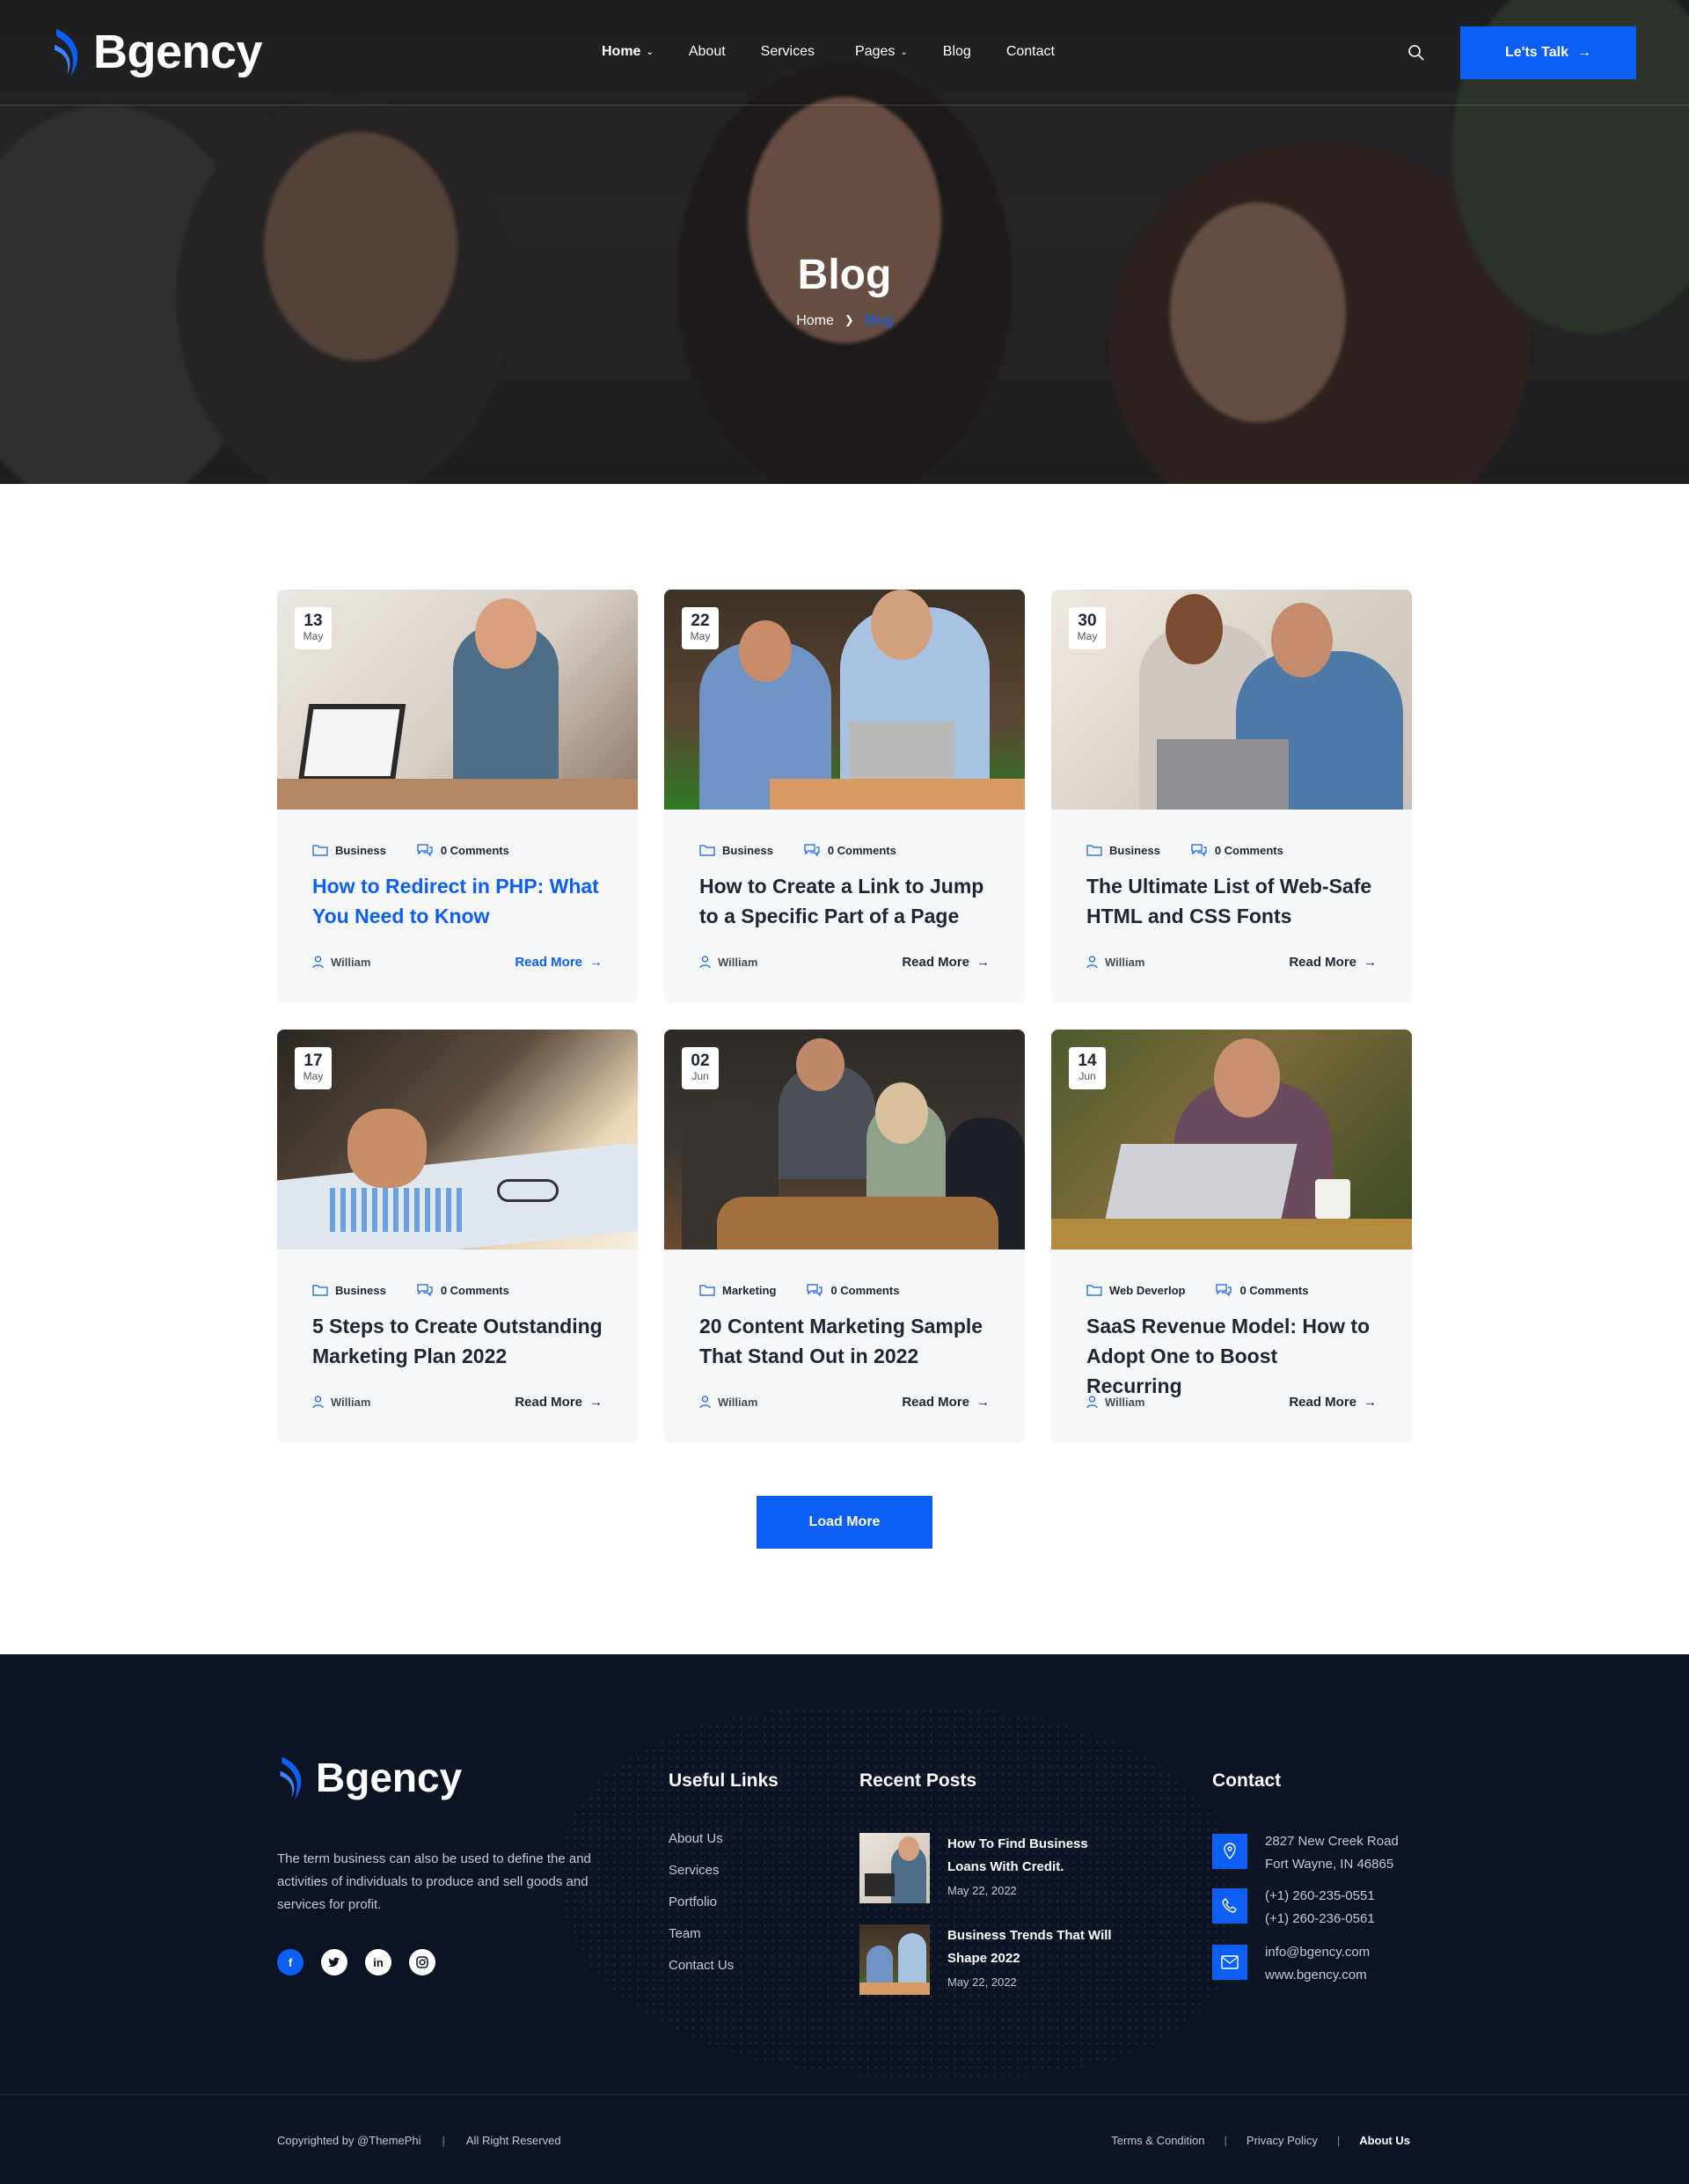 This screenshot has width=1689, height=2184. What do you see at coordinates (815, 321) in the screenshot?
I see `breadcrumb-home: Home` at bounding box center [815, 321].